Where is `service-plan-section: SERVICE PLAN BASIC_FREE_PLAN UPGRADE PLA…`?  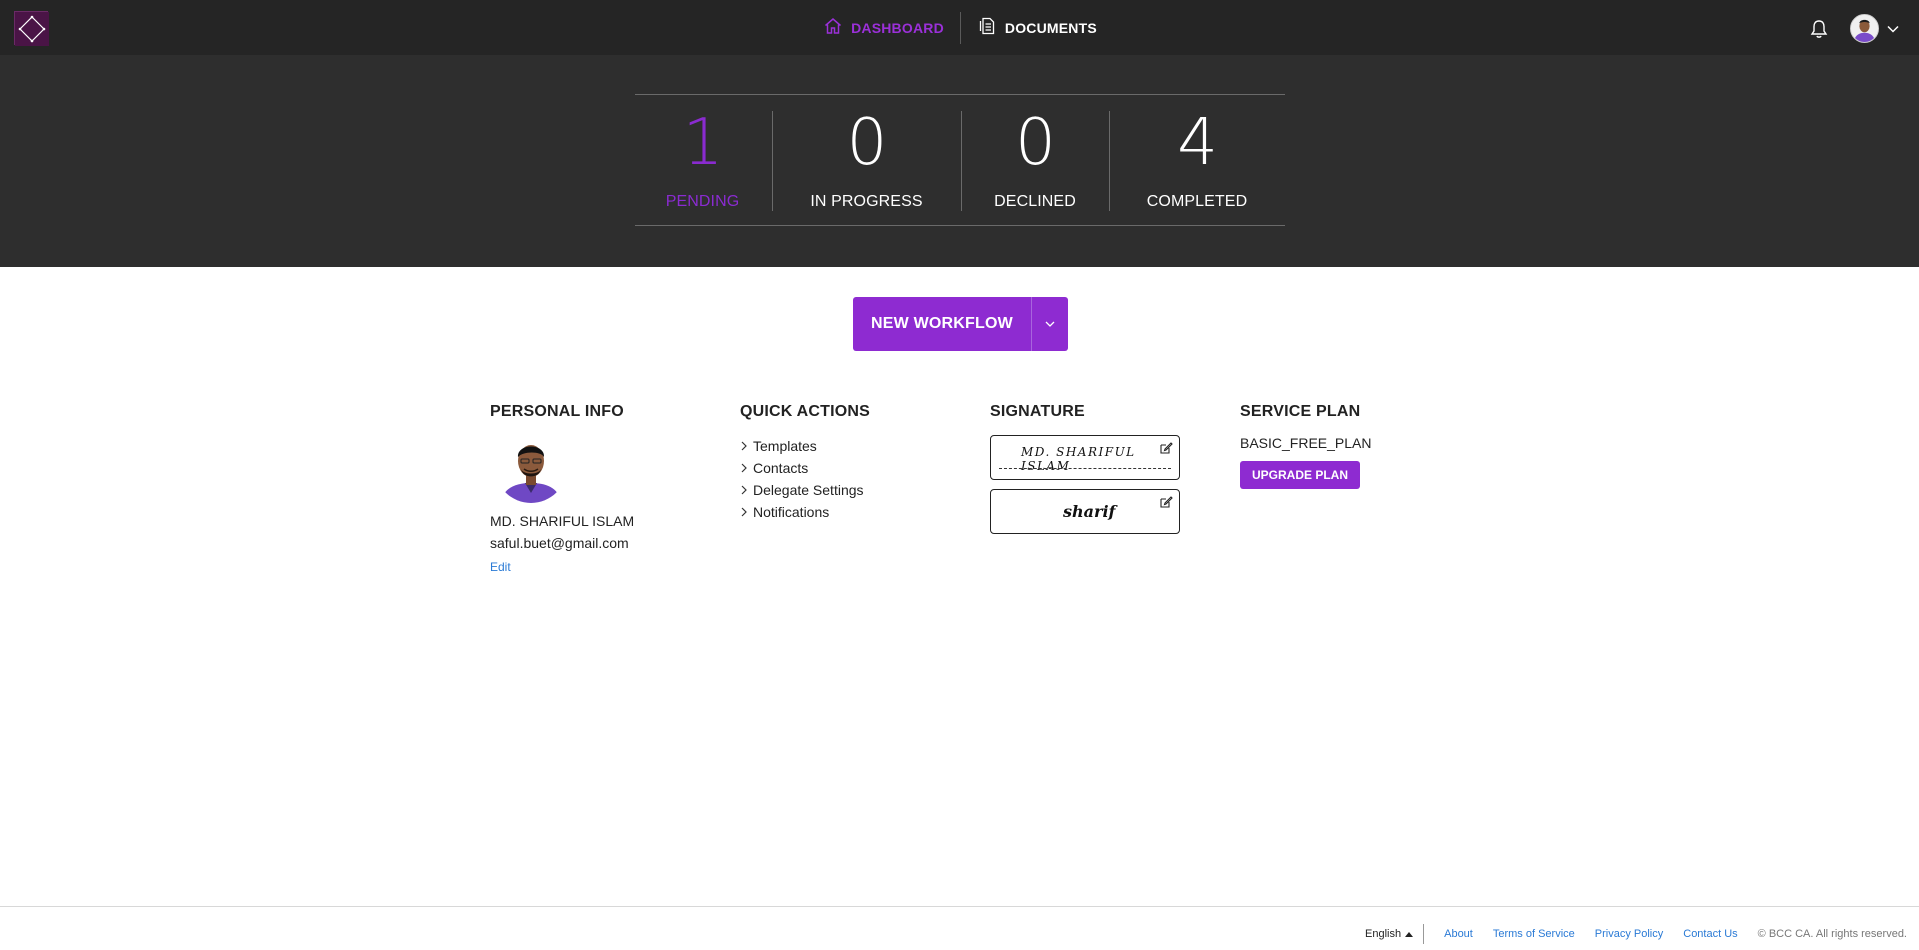 service-plan-section: SERVICE PLAN BASIC_FREE_PLAN UPGRADE PLA… is located at coordinates (1360, 446).